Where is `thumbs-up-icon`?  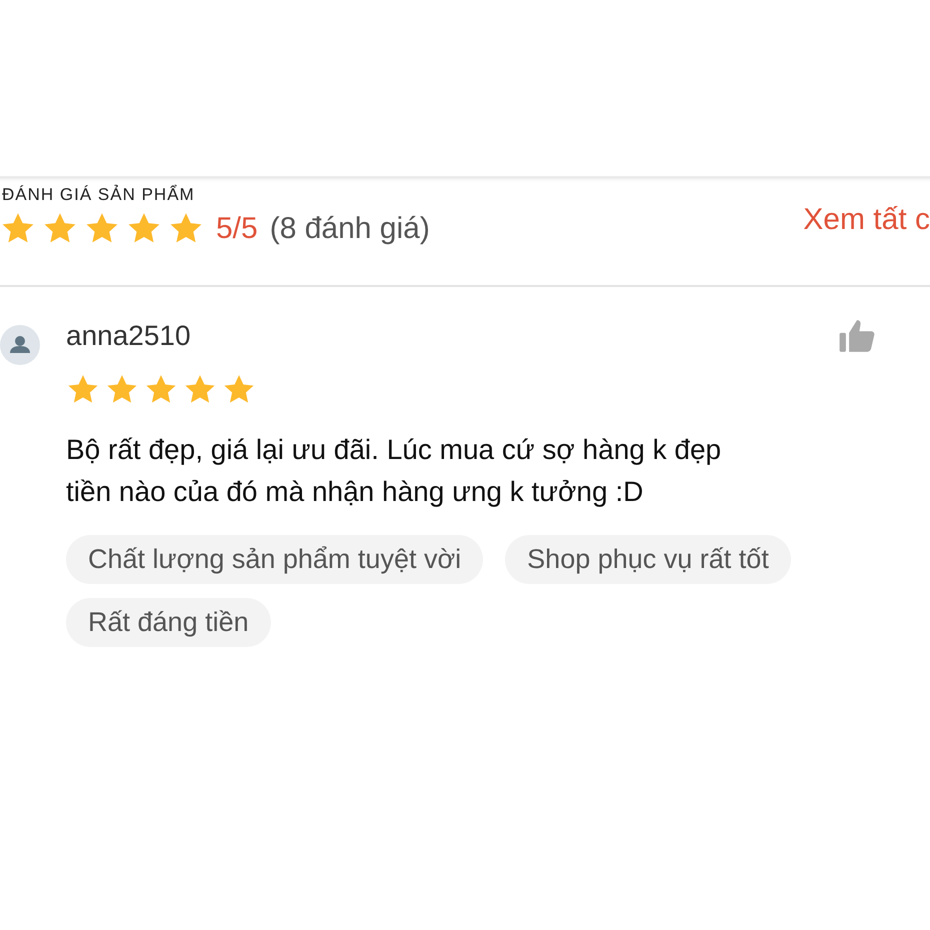
thumbs-up-icon is located at coordinates (857, 336).